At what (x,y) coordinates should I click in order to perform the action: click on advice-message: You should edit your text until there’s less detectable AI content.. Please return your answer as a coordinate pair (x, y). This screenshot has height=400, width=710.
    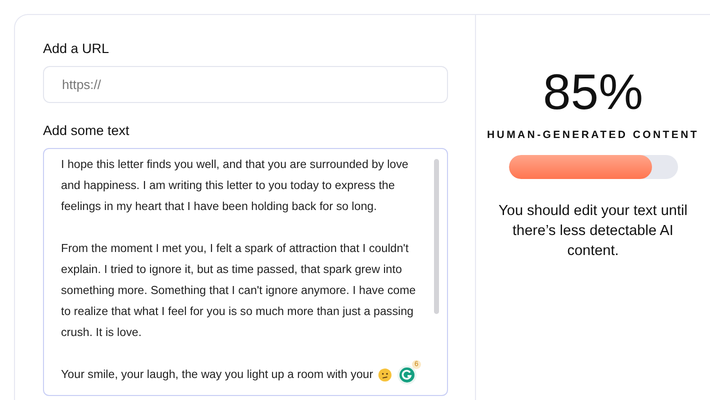
    Looking at the image, I should click on (593, 231).